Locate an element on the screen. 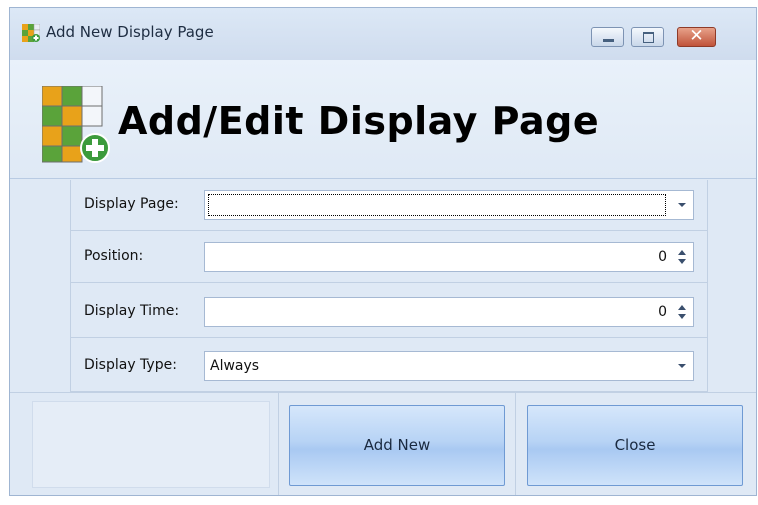 This screenshot has height=505, width=758. display-page-dropdown-button is located at coordinates (682, 205).